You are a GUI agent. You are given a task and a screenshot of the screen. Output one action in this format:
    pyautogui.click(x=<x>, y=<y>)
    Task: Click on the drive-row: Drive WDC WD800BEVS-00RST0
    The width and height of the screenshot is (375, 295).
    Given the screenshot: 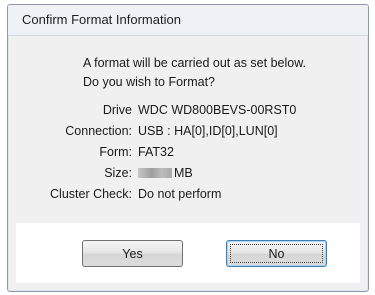 What is the action you would take?
    pyautogui.click(x=188, y=112)
    